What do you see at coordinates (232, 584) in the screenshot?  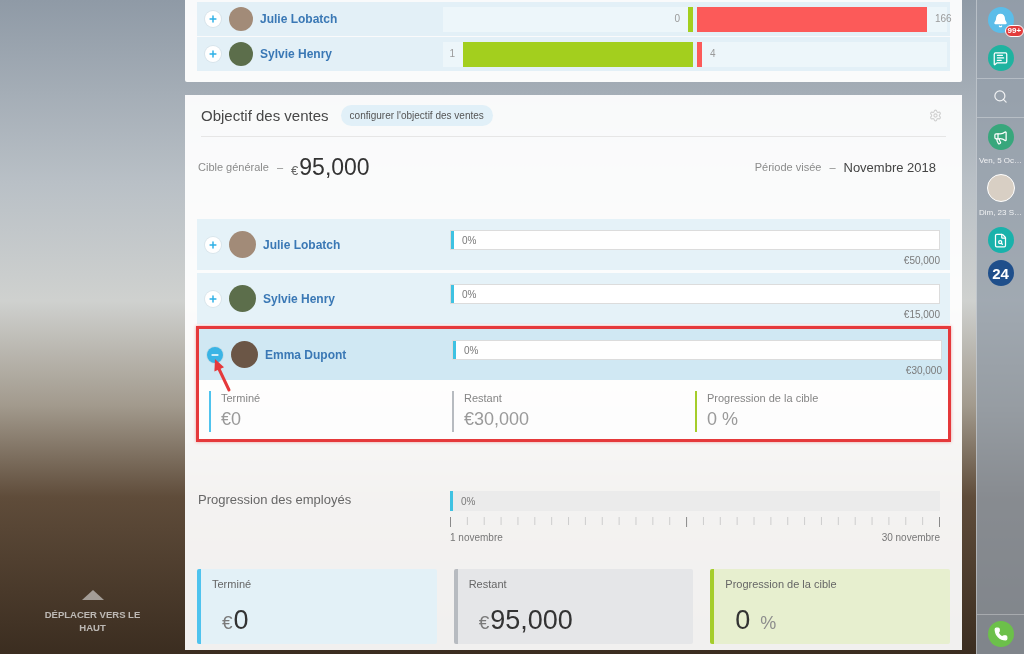 I see `card-label: Terminé` at bounding box center [232, 584].